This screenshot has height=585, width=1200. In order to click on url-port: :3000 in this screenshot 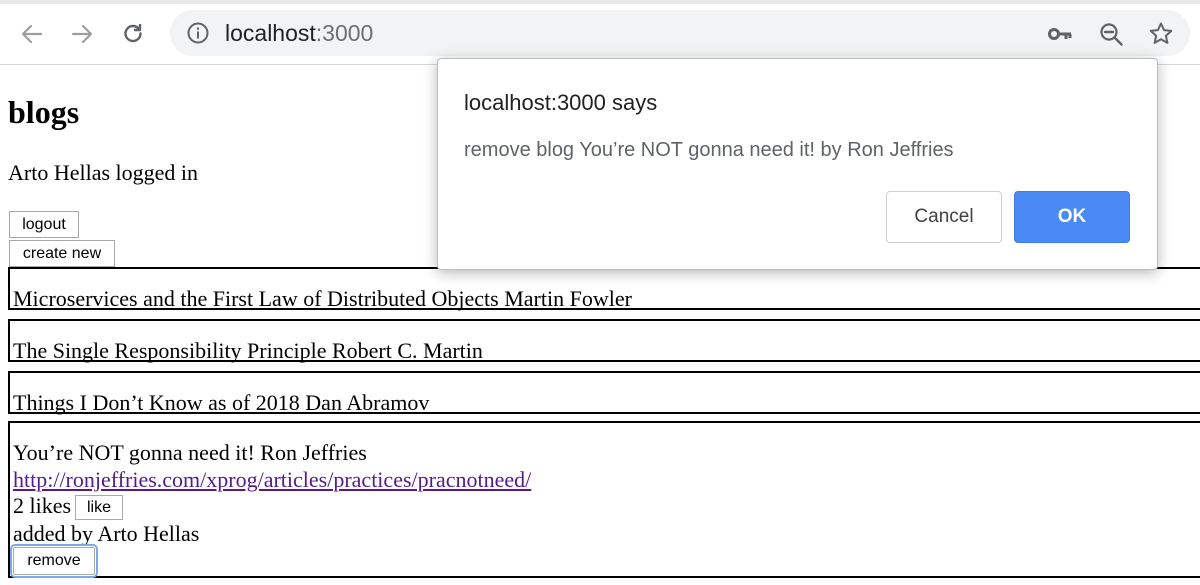, I will do `click(344, 33)`.